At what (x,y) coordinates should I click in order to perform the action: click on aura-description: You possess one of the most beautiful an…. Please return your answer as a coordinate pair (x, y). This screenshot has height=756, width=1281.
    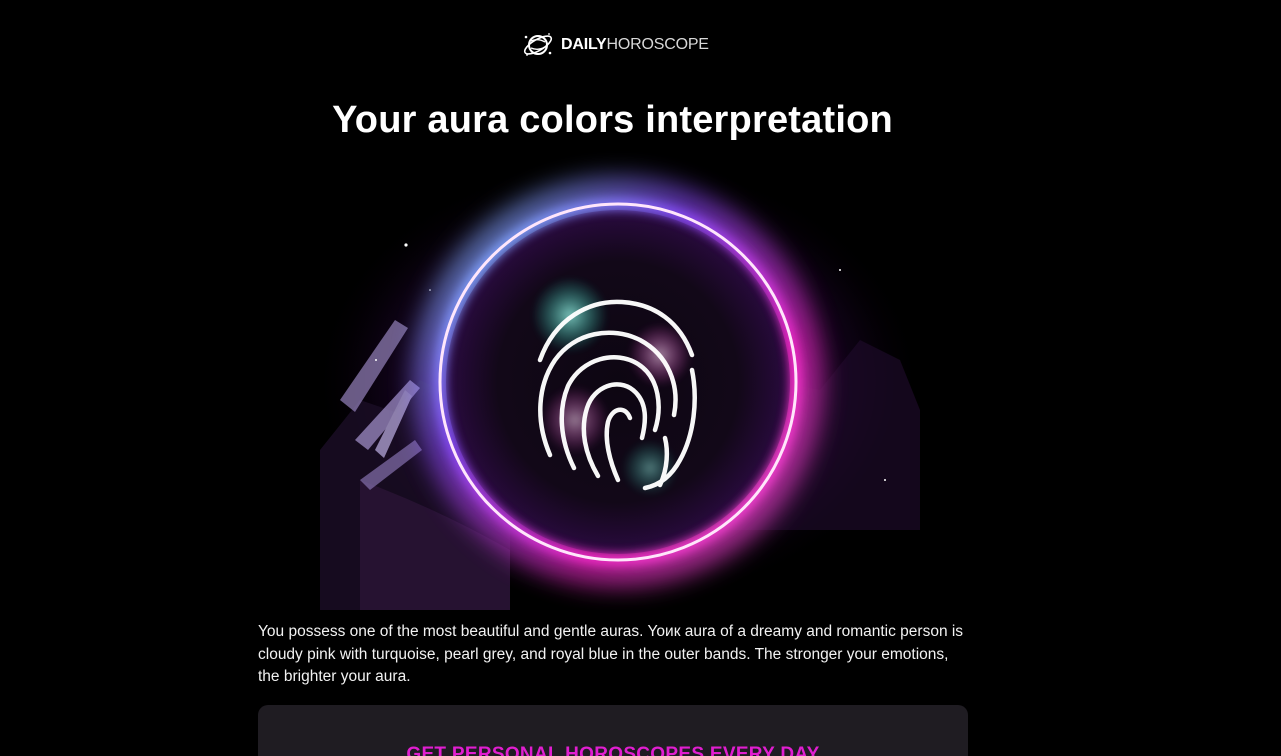
    Looking at the image, I should click on (611, 654).